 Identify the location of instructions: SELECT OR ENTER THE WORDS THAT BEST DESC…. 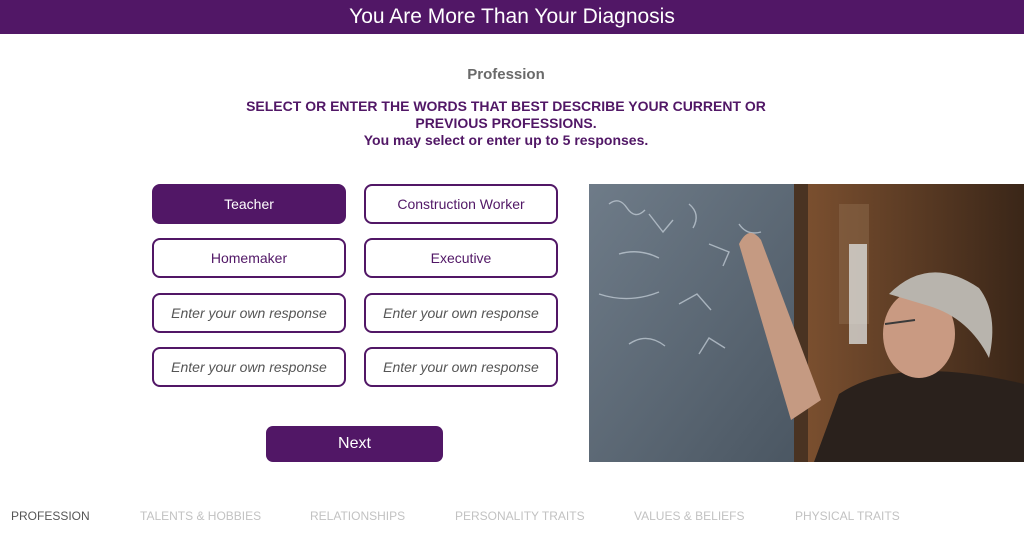
(506, 123).